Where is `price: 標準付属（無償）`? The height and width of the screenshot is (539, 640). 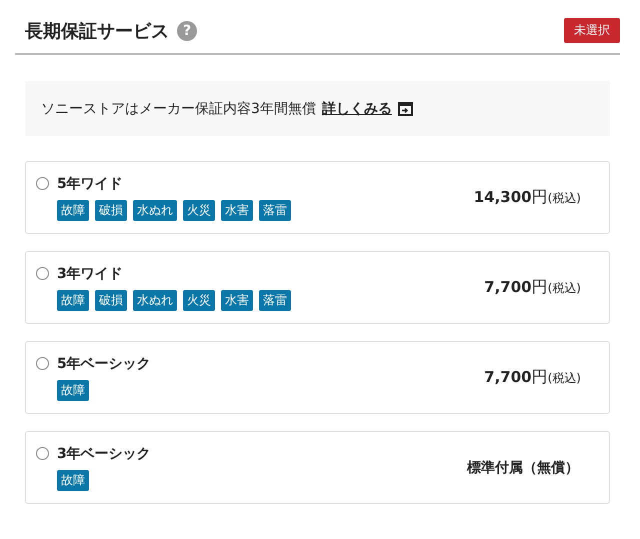 price: 標準付属（無償） is located at coordinates (523, 467).